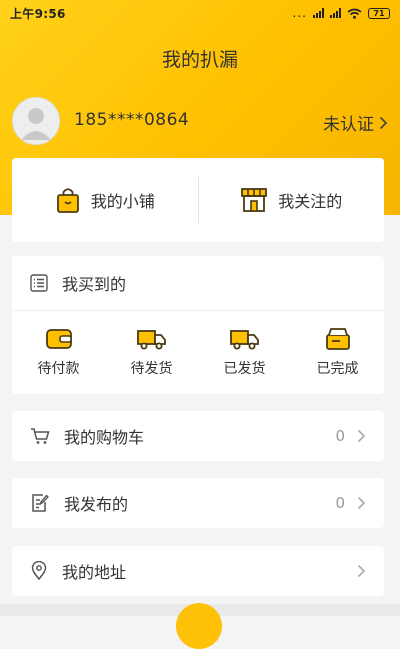  What do you see at coordinates (94, 284) in the screenshot?
I see `orders-title: 我买到的` at bounding box center [94, 284].